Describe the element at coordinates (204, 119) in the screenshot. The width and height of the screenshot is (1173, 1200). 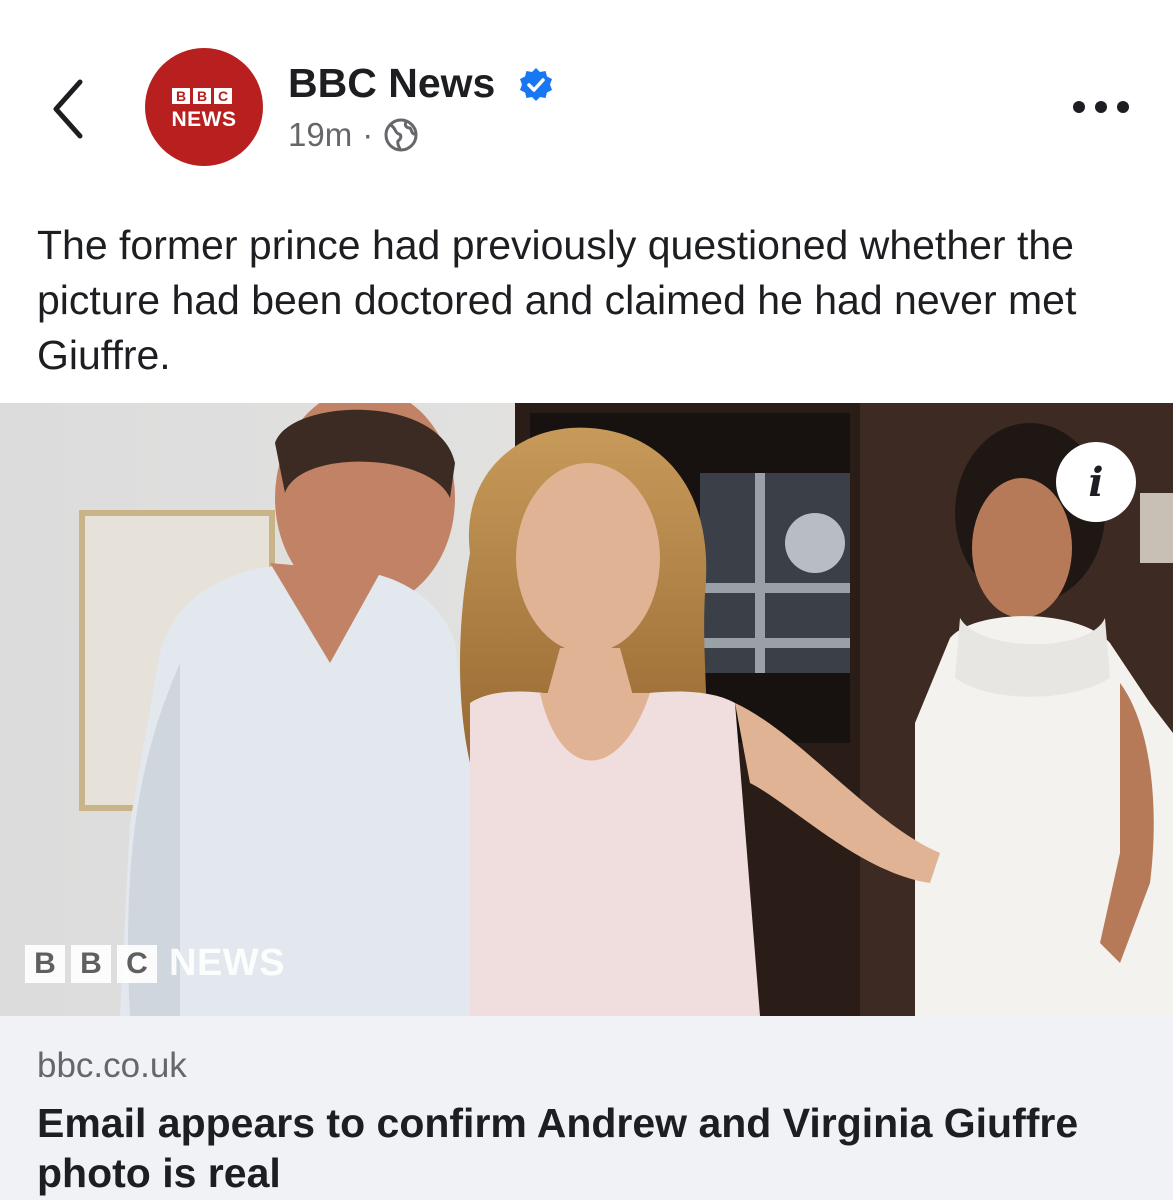
I see `logo-news-label: NEWS` at that location.